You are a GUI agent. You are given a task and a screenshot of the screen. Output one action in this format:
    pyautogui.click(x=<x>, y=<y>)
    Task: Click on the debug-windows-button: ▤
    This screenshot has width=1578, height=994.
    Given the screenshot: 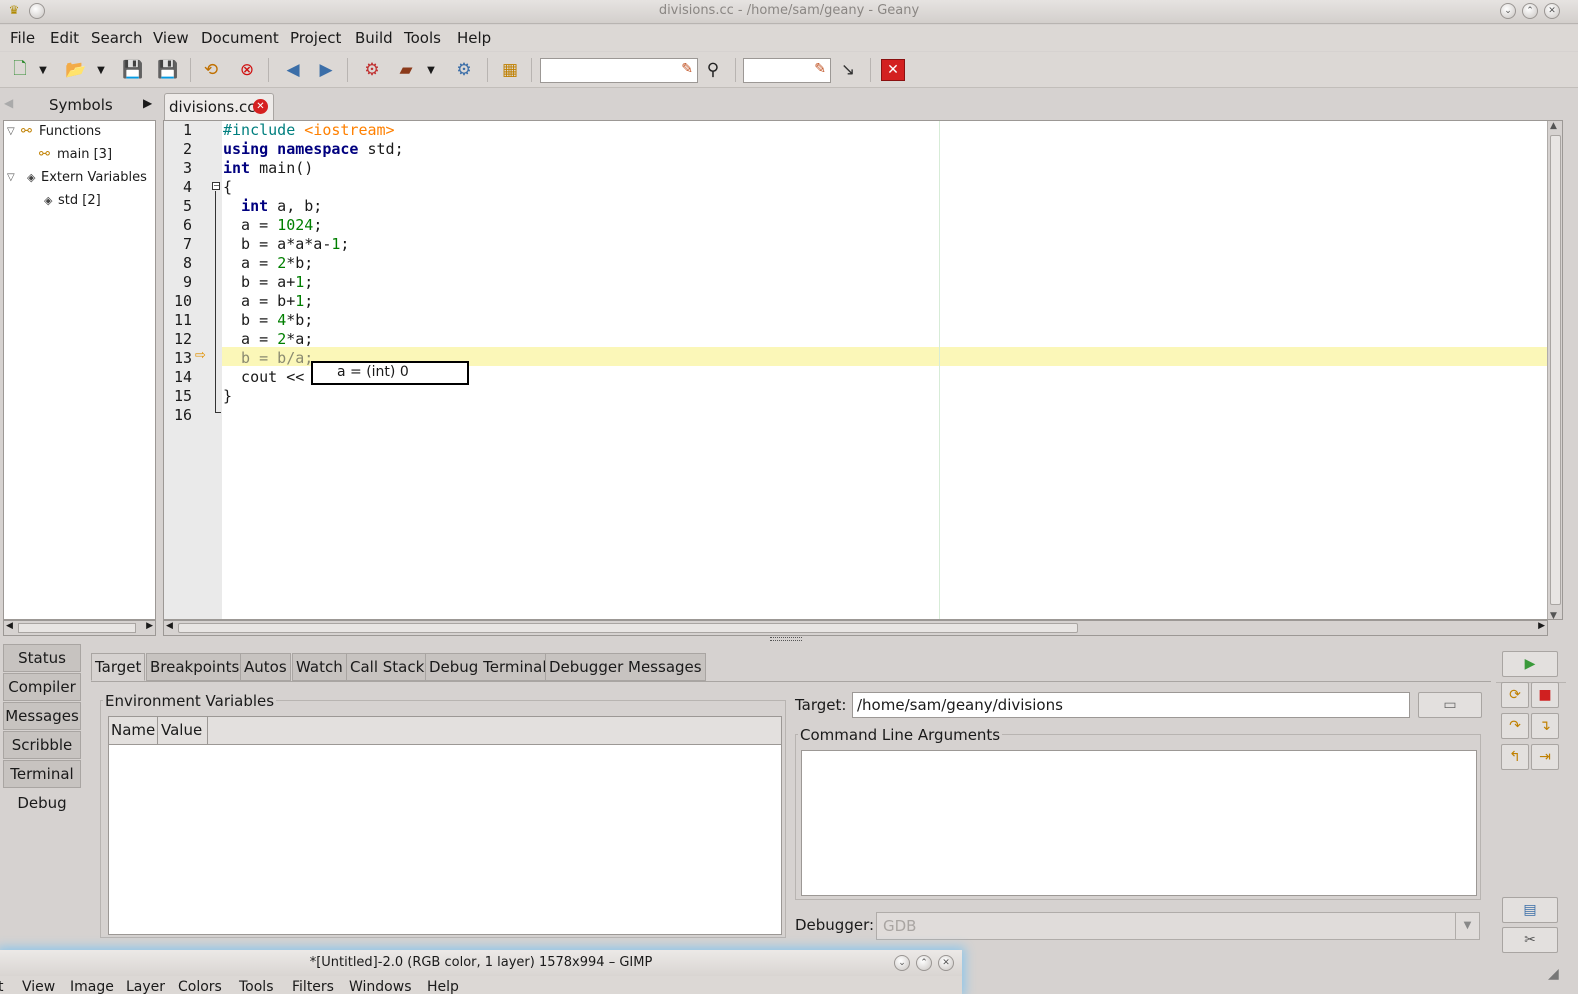 What is the action you would take?
    pyautogui.click(x=1530, y=910)
    